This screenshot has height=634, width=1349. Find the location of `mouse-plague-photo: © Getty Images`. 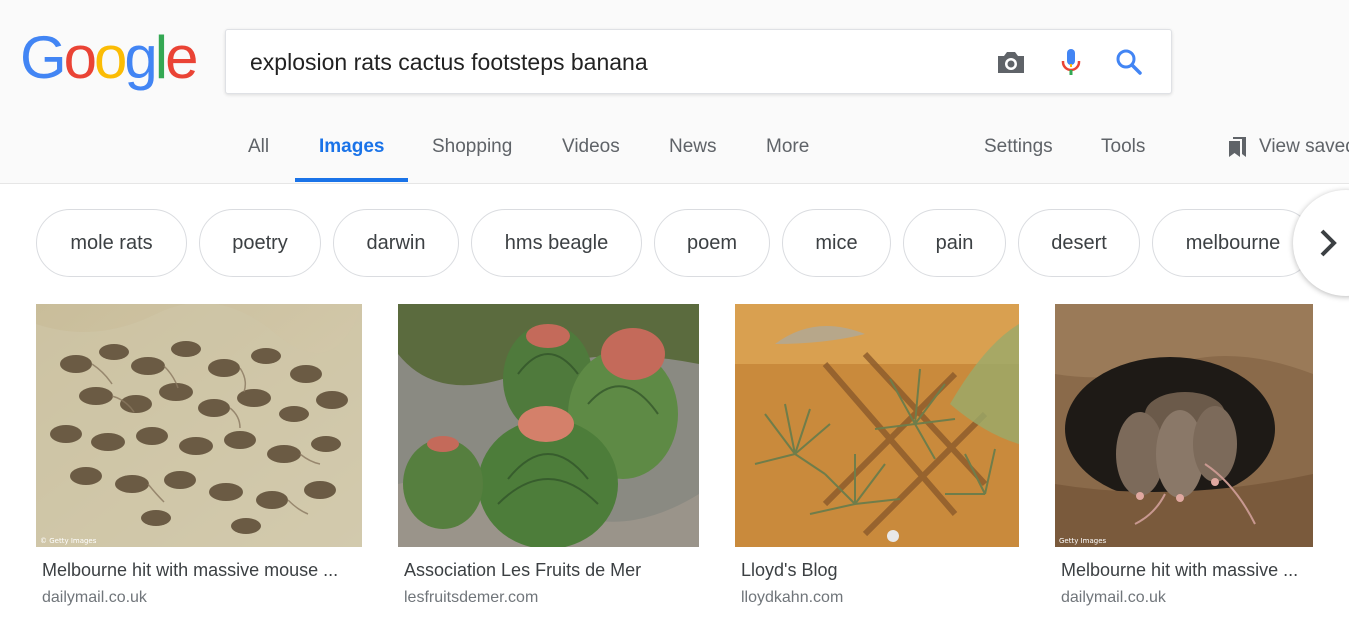

mouse-plague-photo: © Getty Images is located at coordinates (199, 425).